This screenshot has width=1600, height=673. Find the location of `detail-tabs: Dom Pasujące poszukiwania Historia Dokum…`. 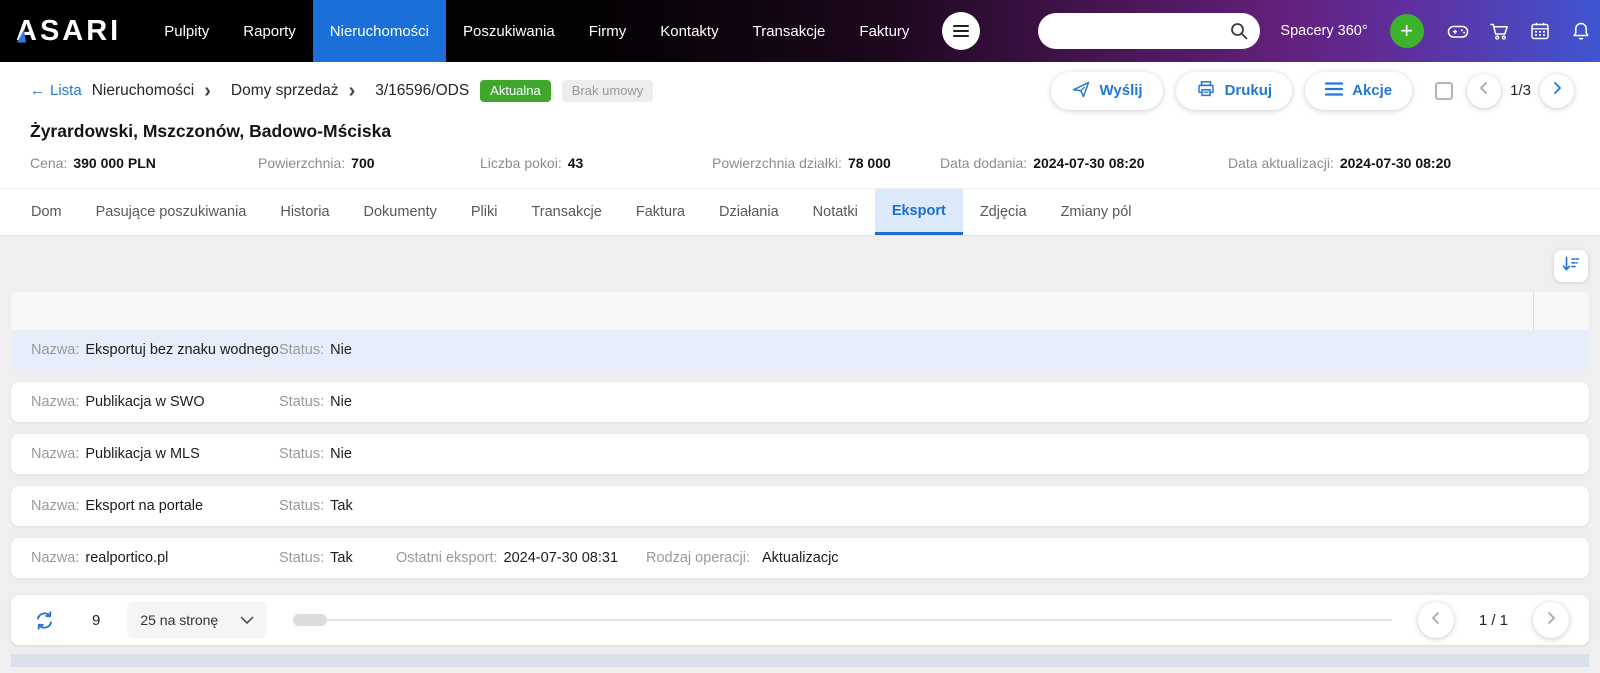

detail-tabs: Dom Pasujące poszukiwania Historia Dokum… is located at coordinates (800, 212).